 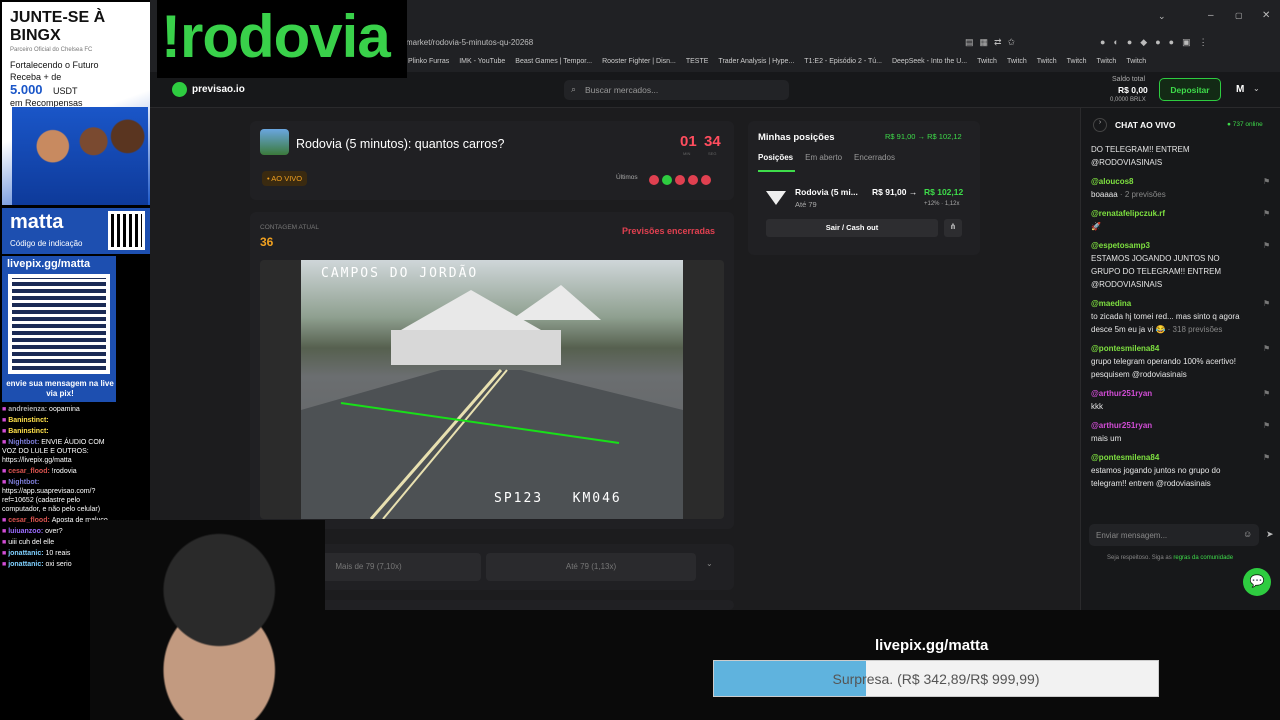 I want to click on position-new-value: R$ 102,12, so click(x=944, y=192).